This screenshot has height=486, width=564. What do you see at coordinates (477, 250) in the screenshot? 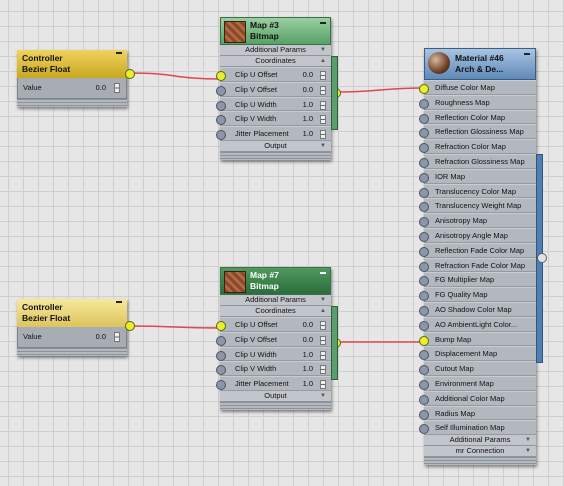
I see `material-slot-row: Reflection Fade Color Map` at bounding box center [477, 250].